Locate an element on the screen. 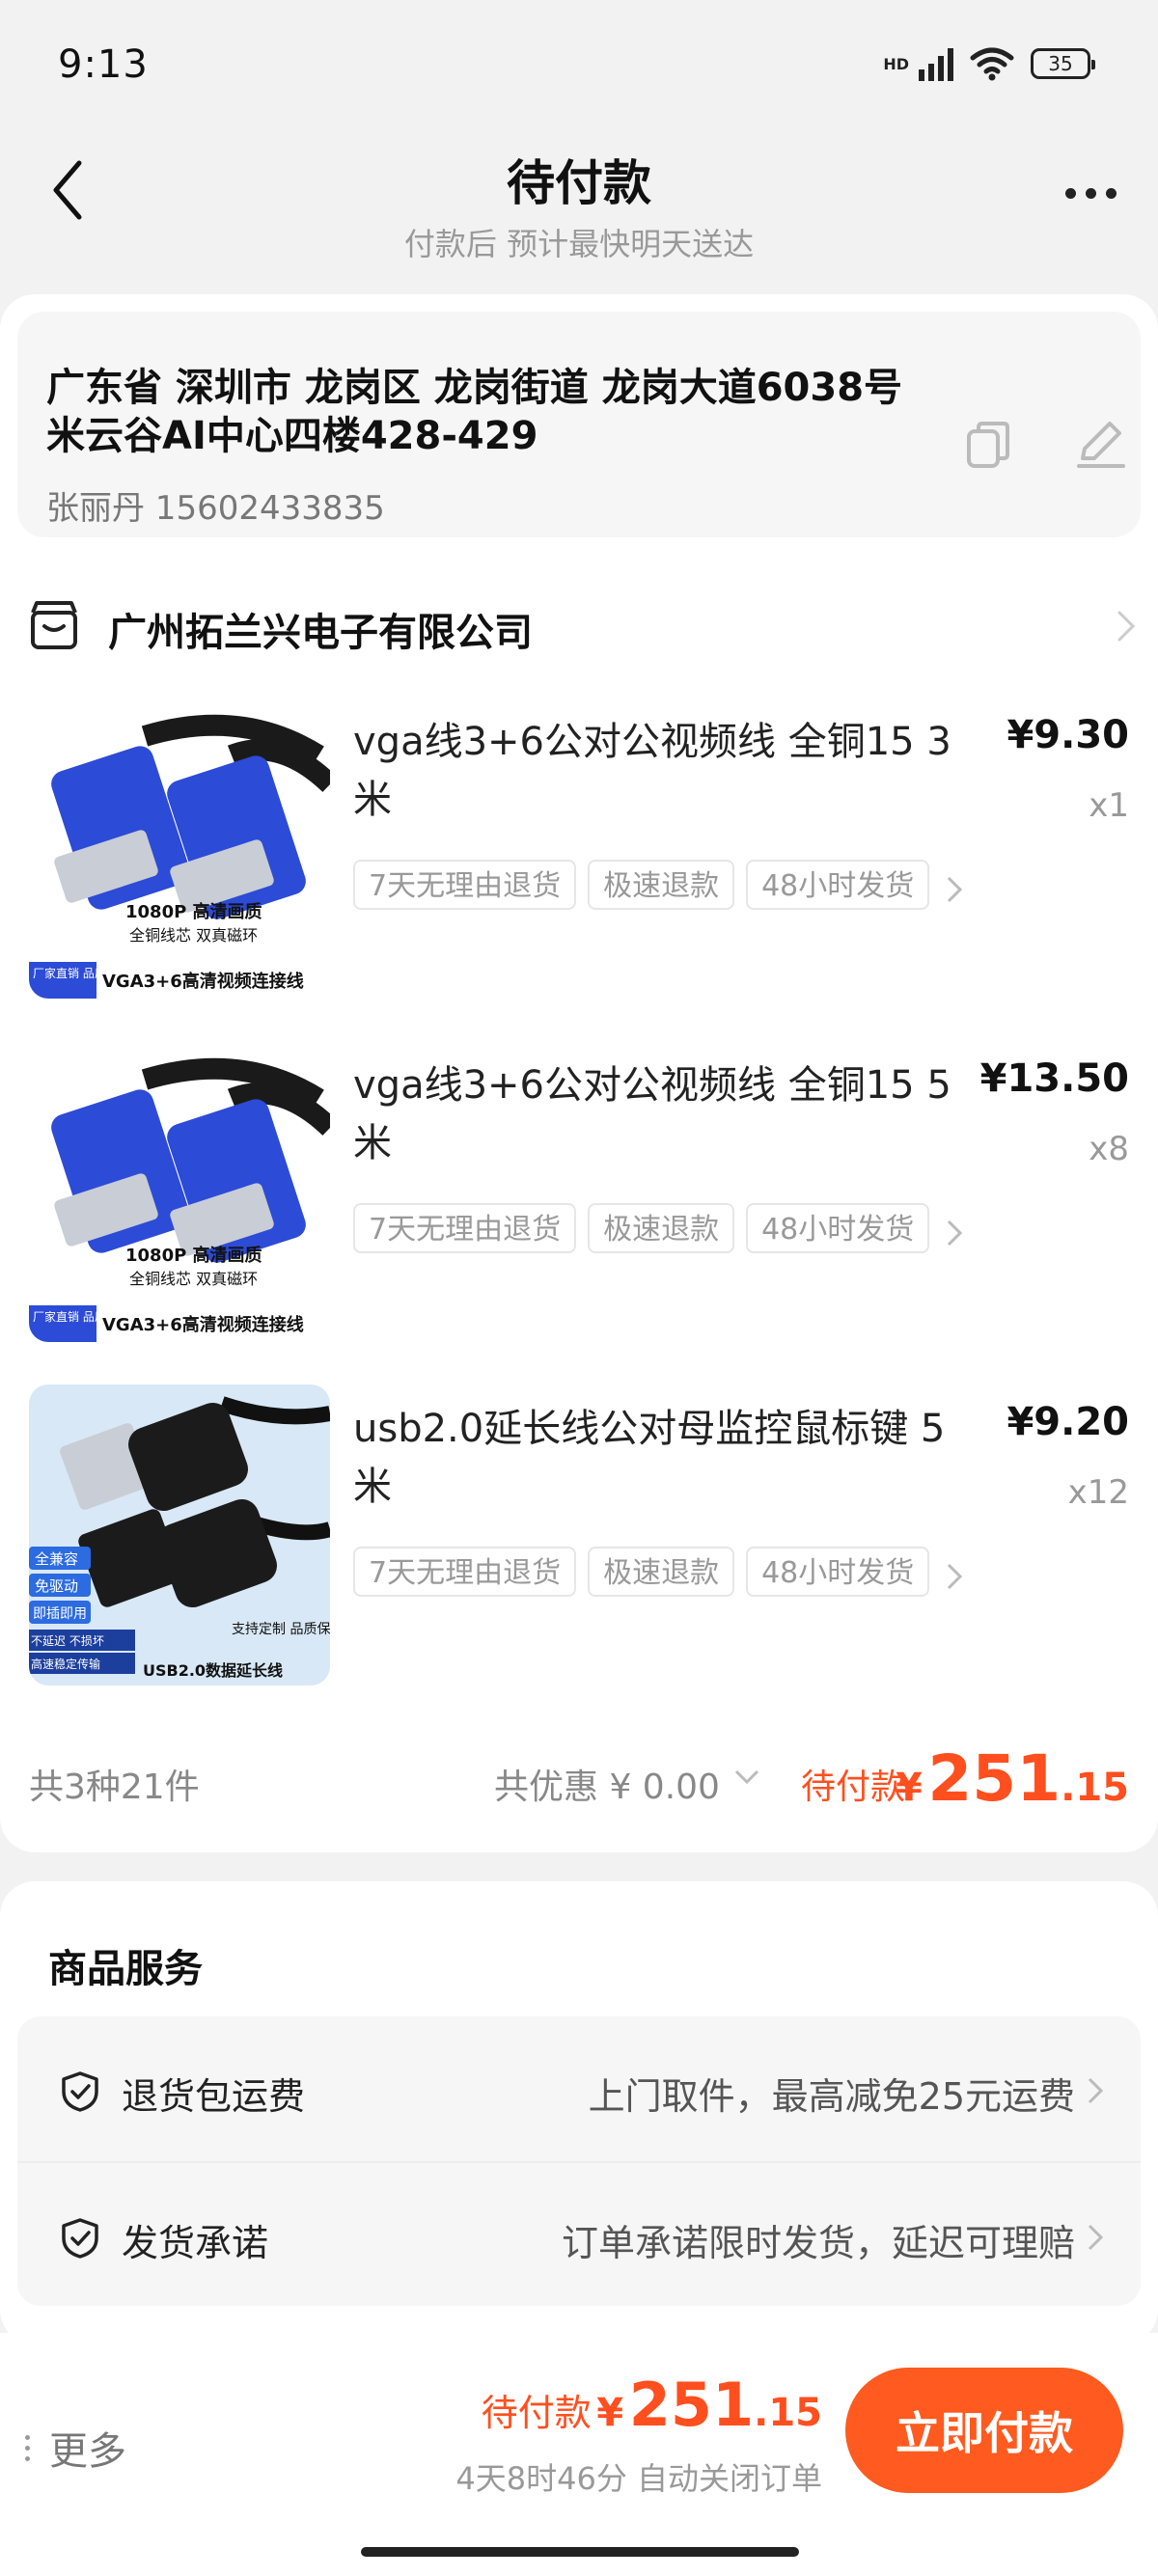  vertical-dots-icon is located at coordinates (27, 2447).